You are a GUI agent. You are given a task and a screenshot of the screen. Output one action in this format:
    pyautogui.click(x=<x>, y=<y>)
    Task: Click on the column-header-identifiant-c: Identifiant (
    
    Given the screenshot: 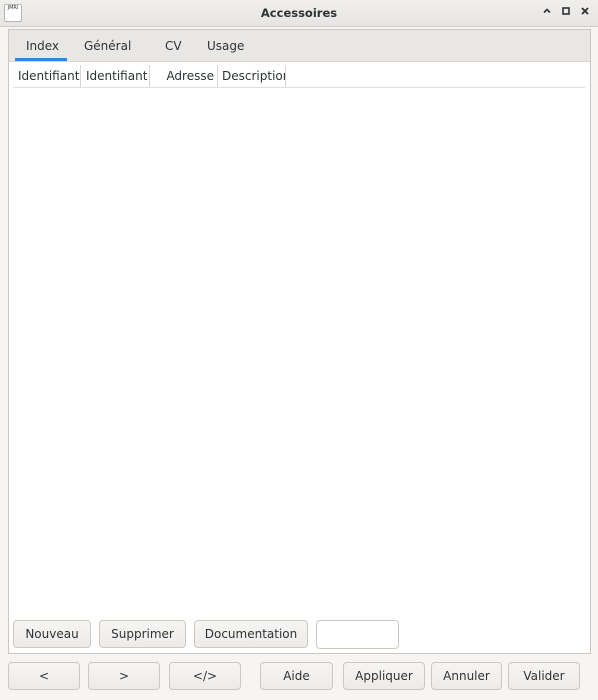 What is the action you would take?
    pyautogui.click(x=117, y=78)
    